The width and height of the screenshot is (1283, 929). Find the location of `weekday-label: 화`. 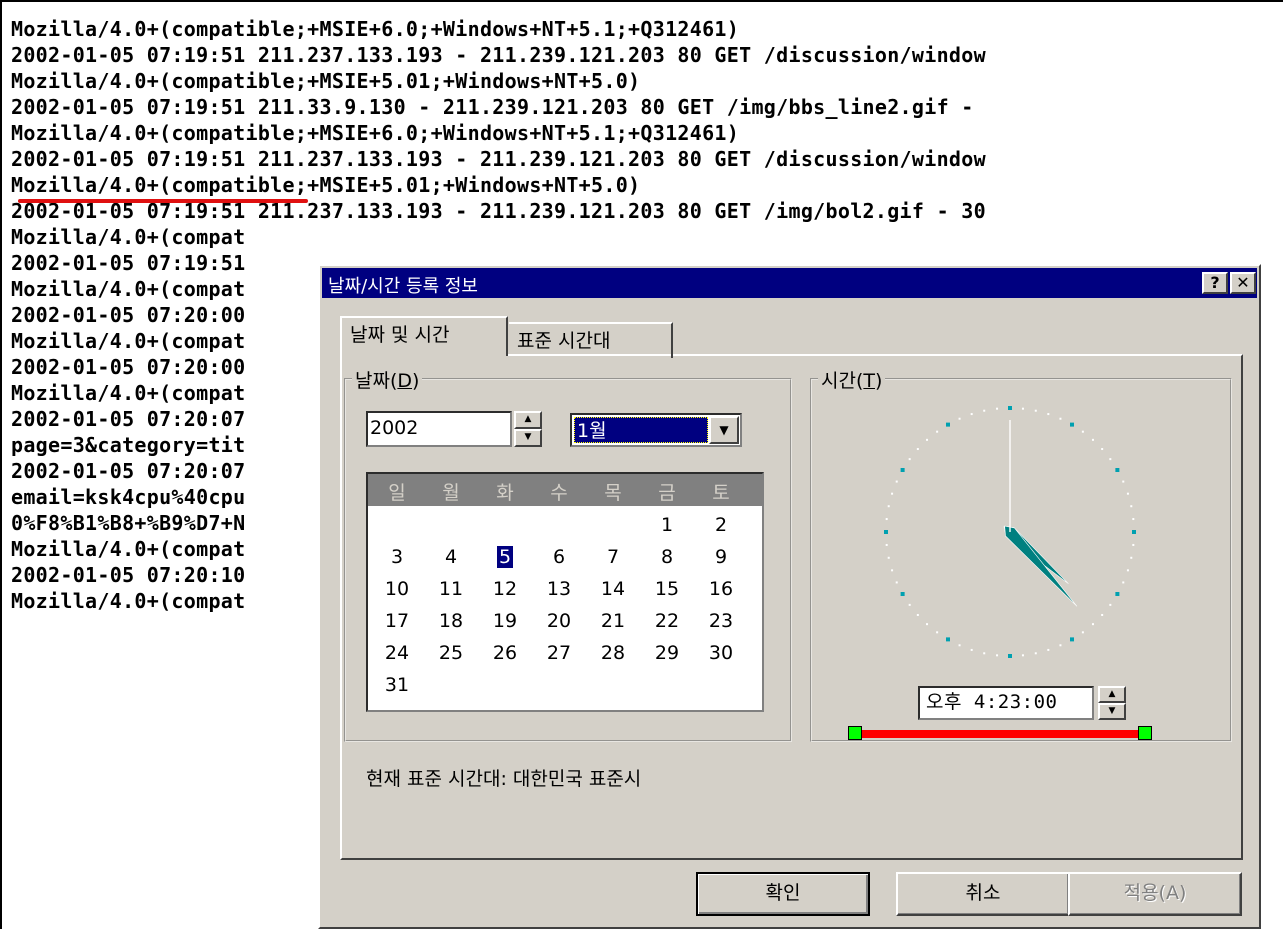

weekday-label: 화 is located at coordinates (505, 493).